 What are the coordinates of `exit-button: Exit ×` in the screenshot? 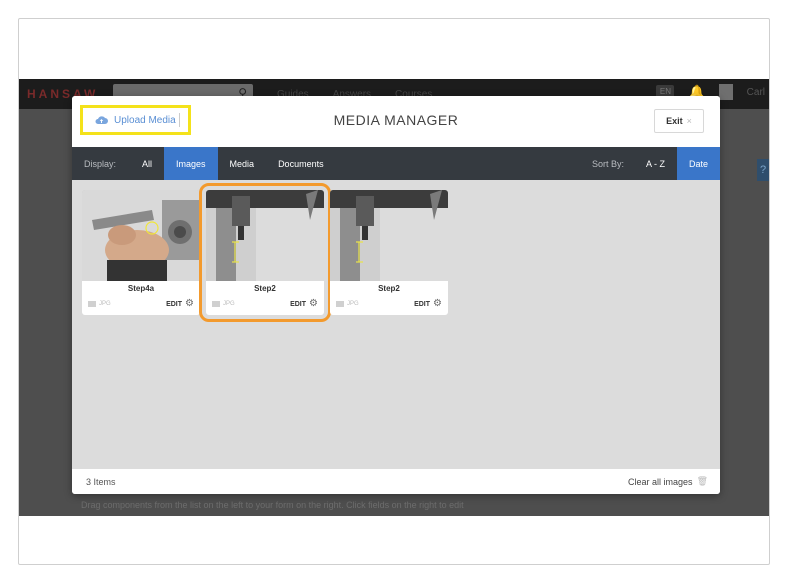 It's located at (679, 121).